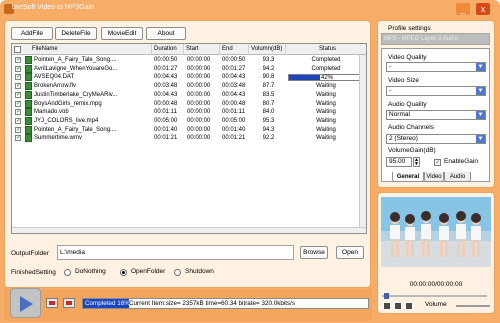 Image resolution: width=500 pixels, height=323 pixels. Describe the element at coordinates (177, 272) in the screenshot. I see `radio-shutdown` at that location.